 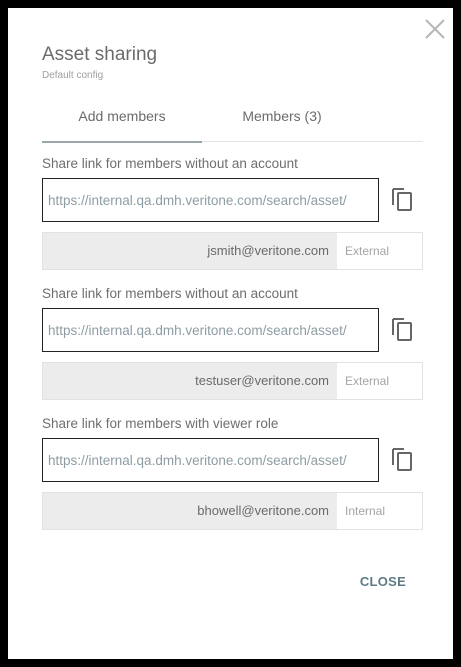 I want to click on member-row: bhowell@veritone.com Internal, so click(x=232, y=511).